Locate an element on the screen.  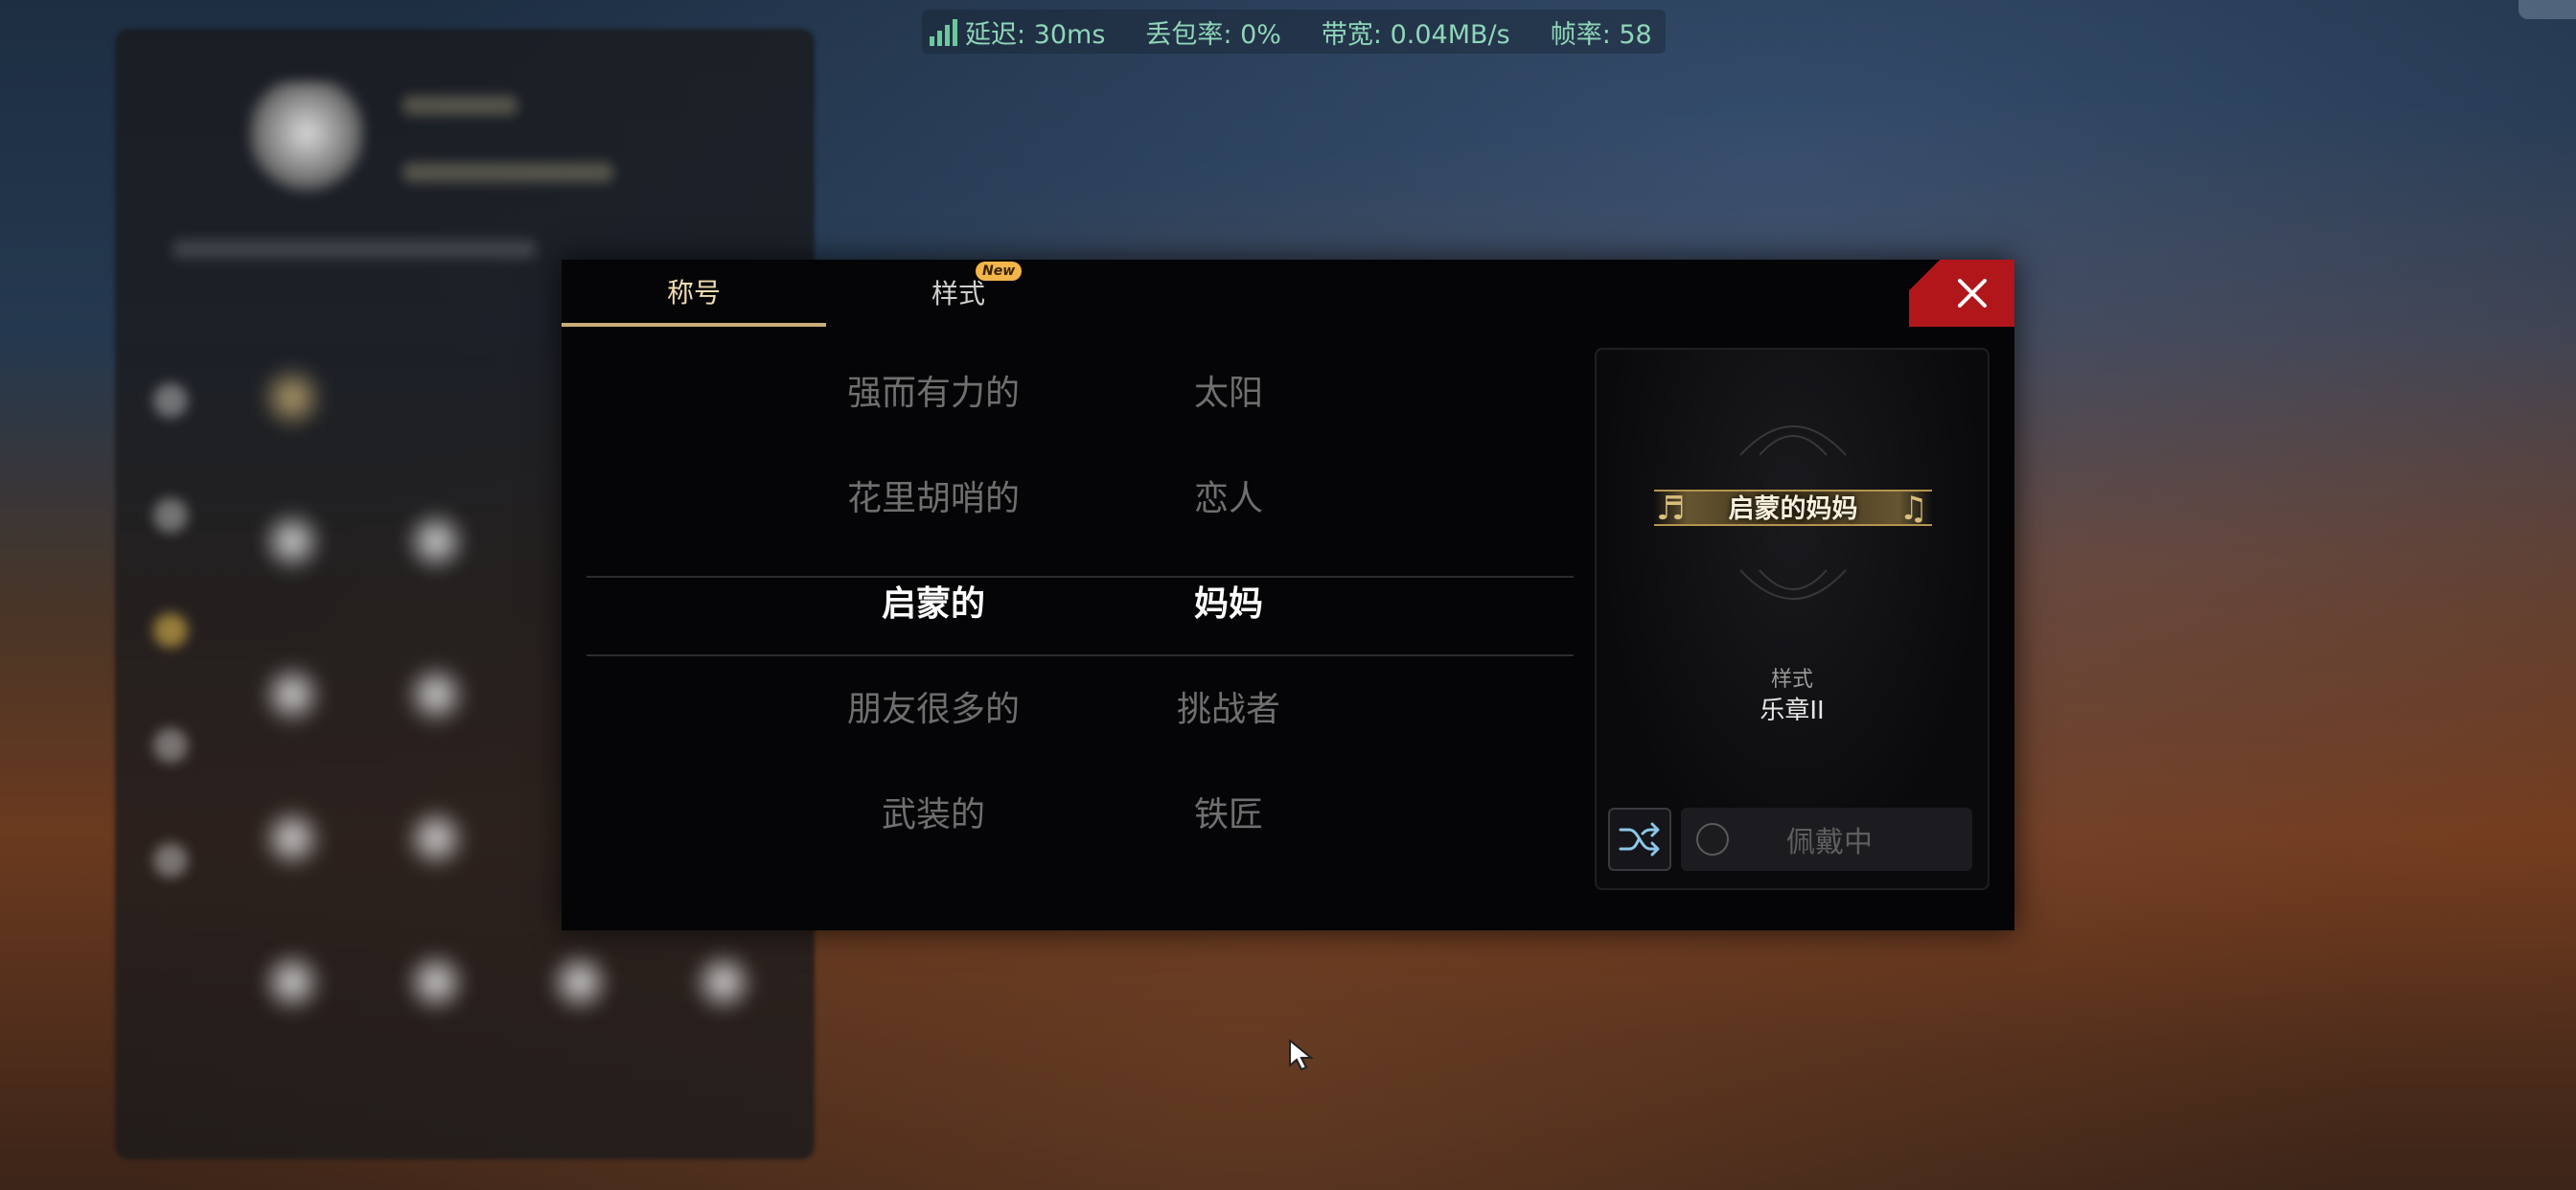
adjective-option: 武装的 is located at coordinates (933, 811).